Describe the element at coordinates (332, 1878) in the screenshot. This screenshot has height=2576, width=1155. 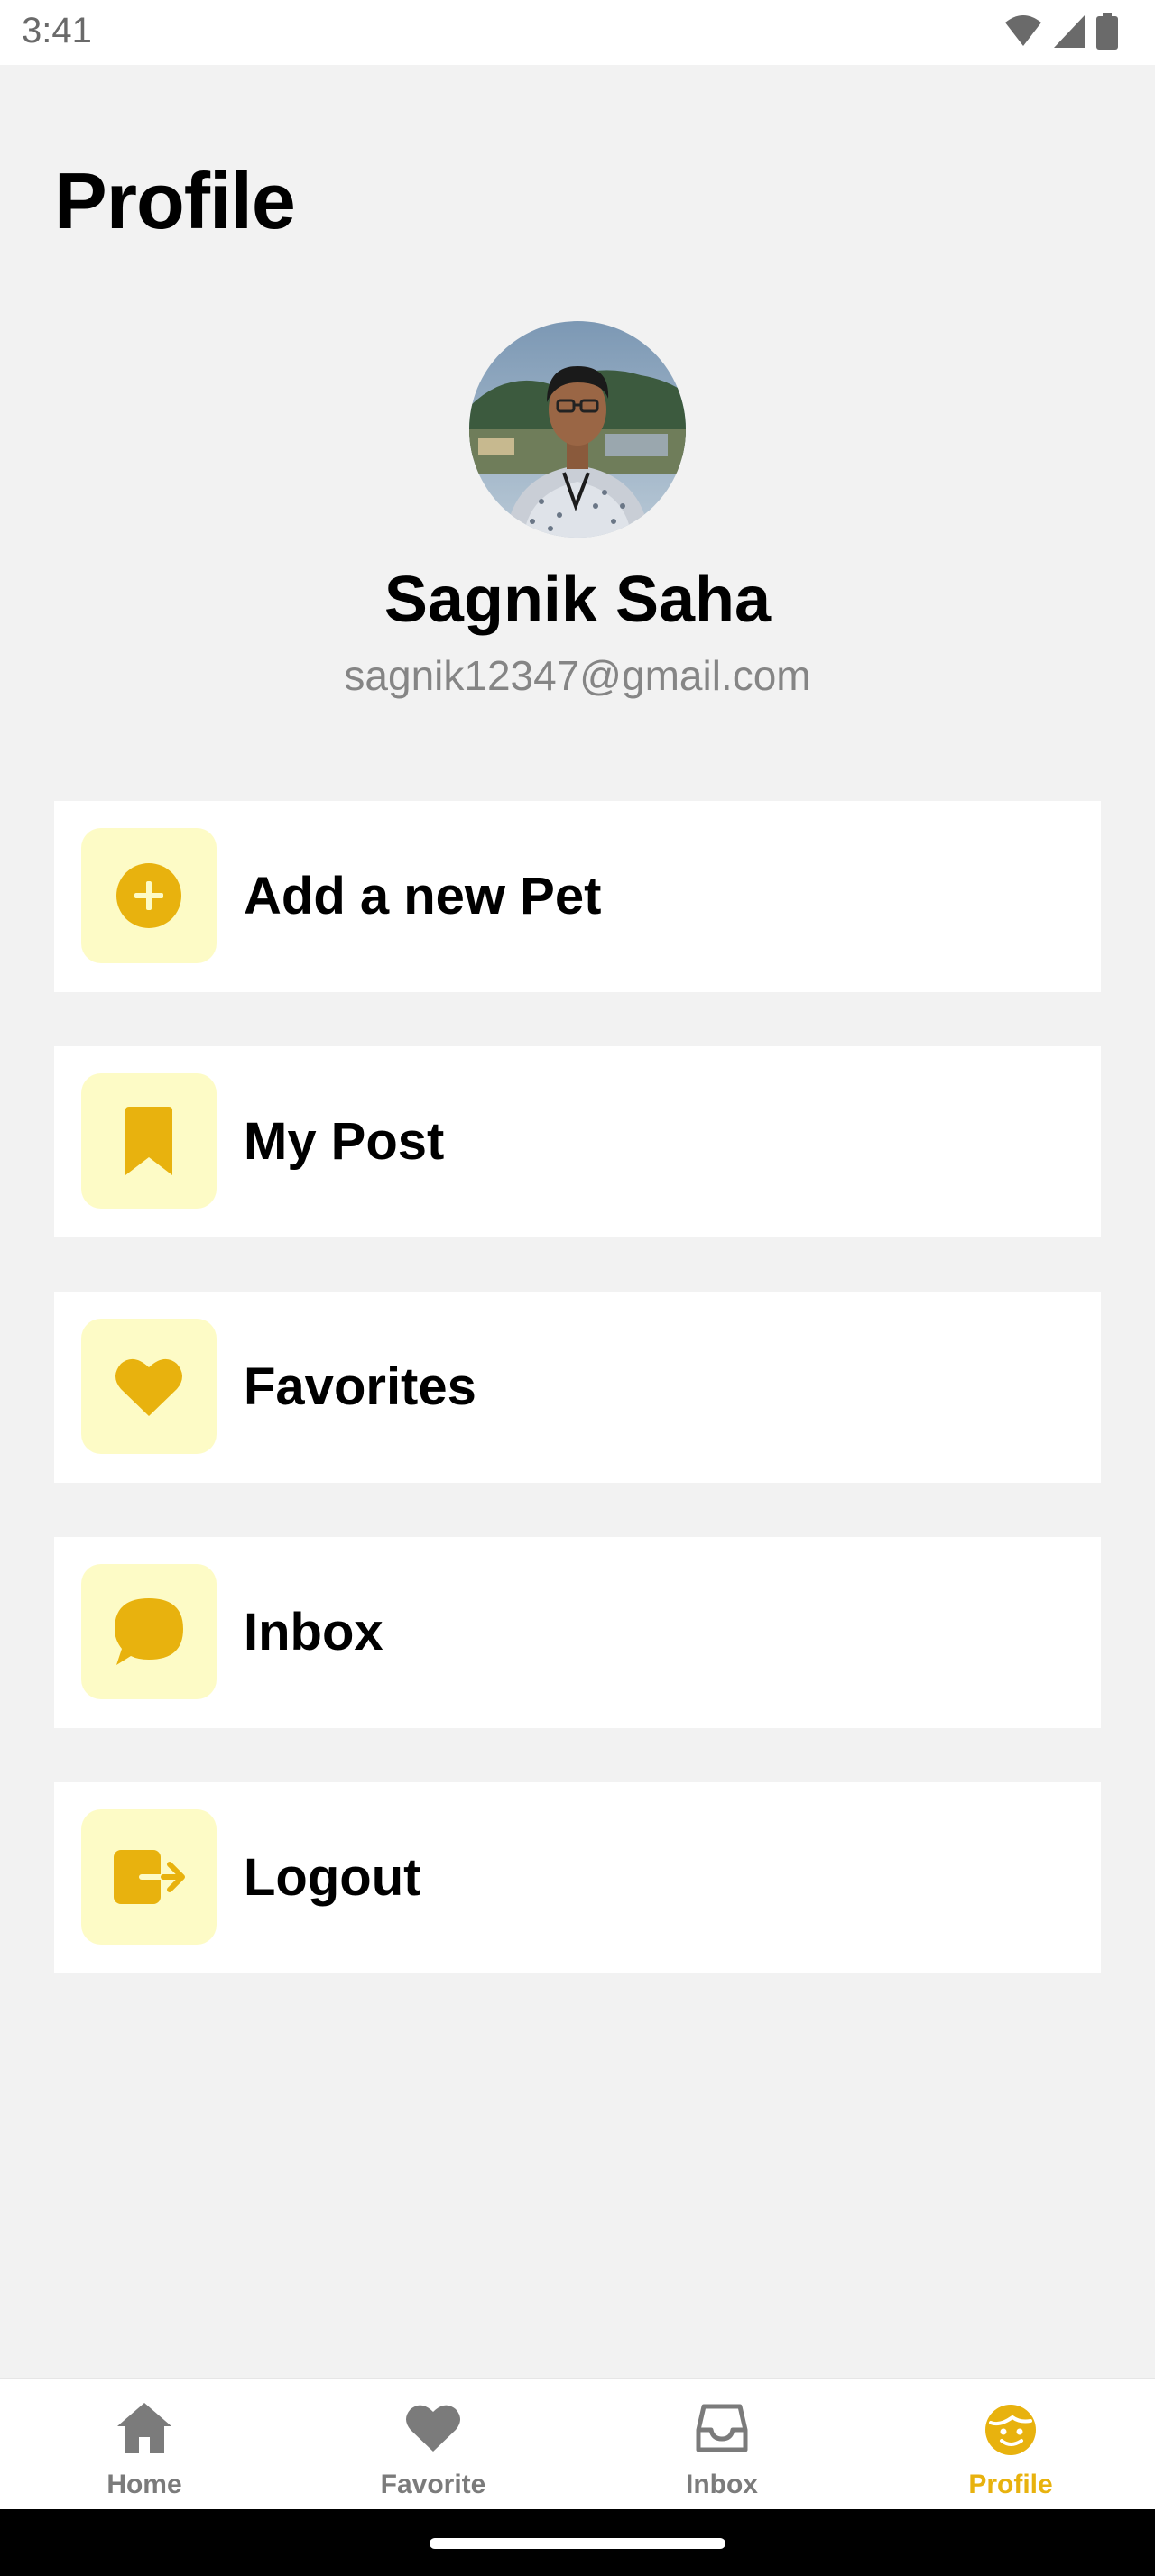
I see `menu-label: Logout` at that location.